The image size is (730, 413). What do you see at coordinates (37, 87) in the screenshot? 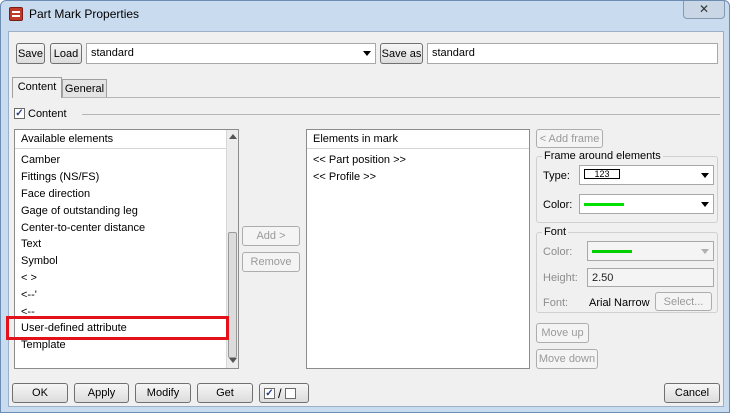
I see `tab-content: Content` at bounding box center [37, 87].